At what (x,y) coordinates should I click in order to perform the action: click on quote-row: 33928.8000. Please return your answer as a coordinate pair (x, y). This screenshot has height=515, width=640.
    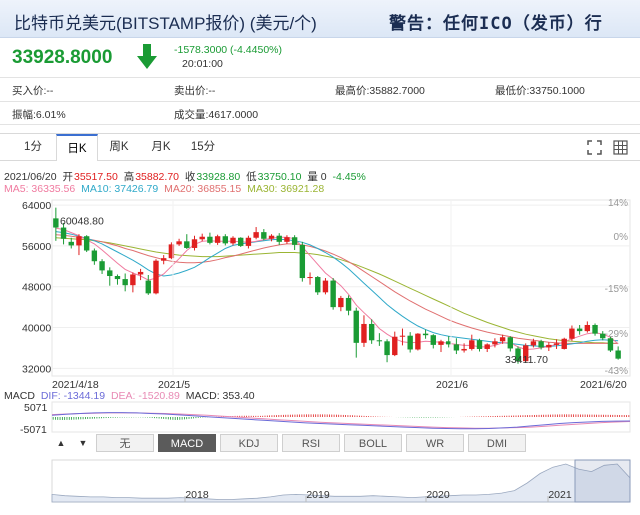
    Looking at the image, I should click on (320, 57).